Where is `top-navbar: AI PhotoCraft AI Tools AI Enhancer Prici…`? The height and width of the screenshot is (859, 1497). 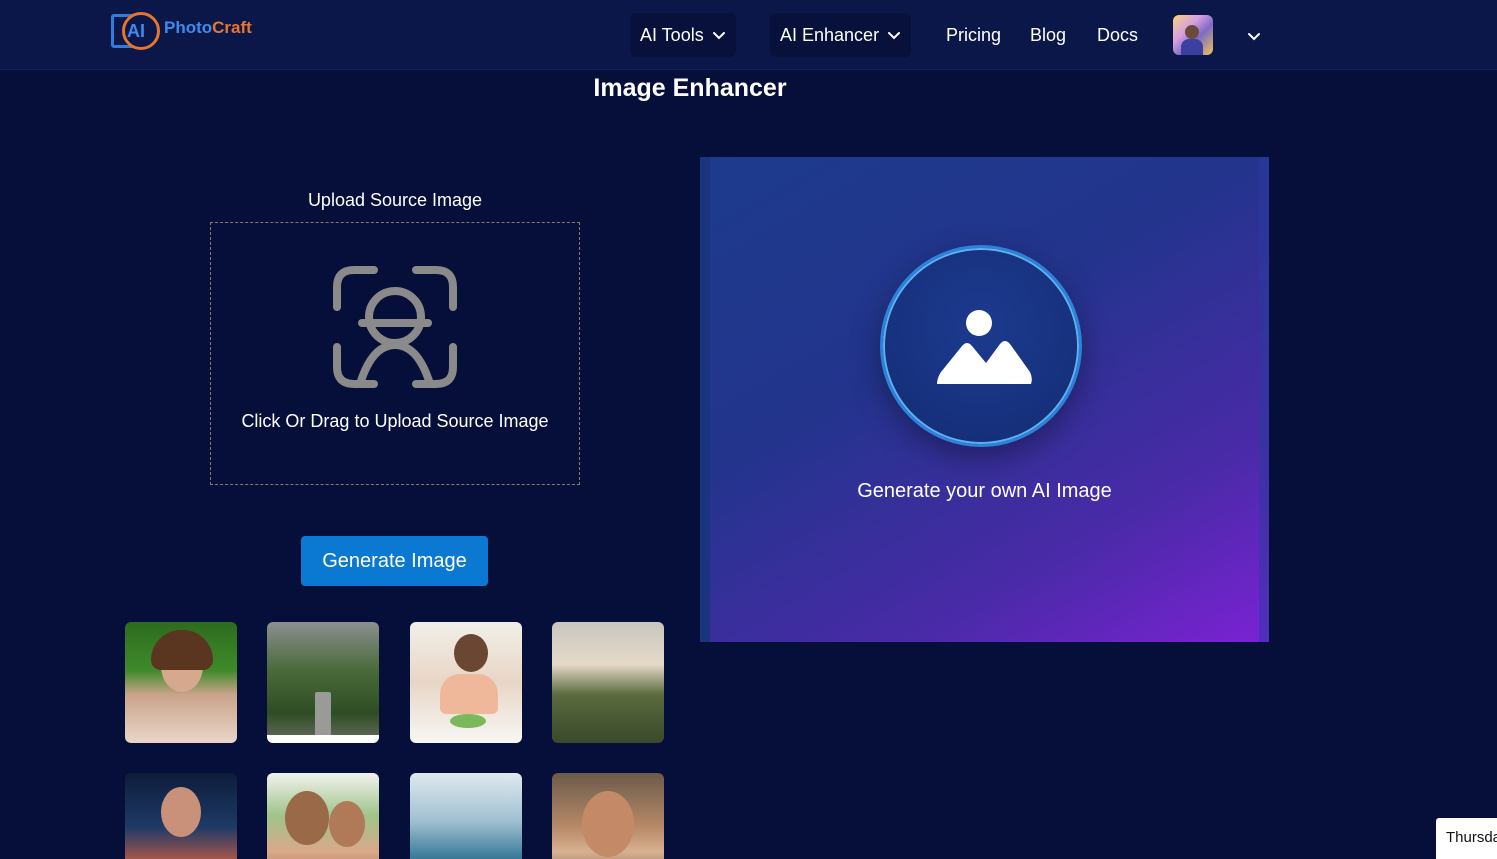 top-navbar: AI PhotoCraft AI Tools AI Enhancer Prici… is located at coordinates (748, 35).